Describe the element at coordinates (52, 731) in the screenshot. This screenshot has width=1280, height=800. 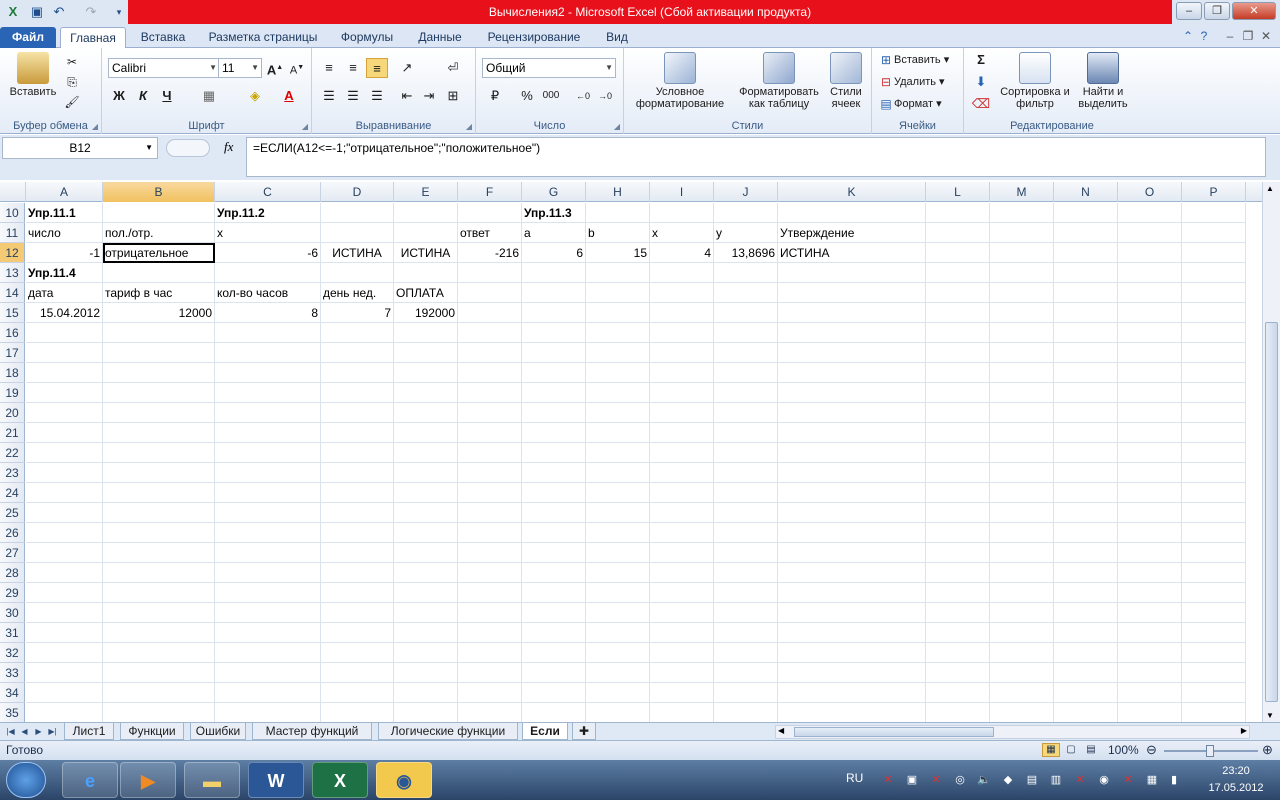
I see `last-sheet-icon: ▶|` at that location.